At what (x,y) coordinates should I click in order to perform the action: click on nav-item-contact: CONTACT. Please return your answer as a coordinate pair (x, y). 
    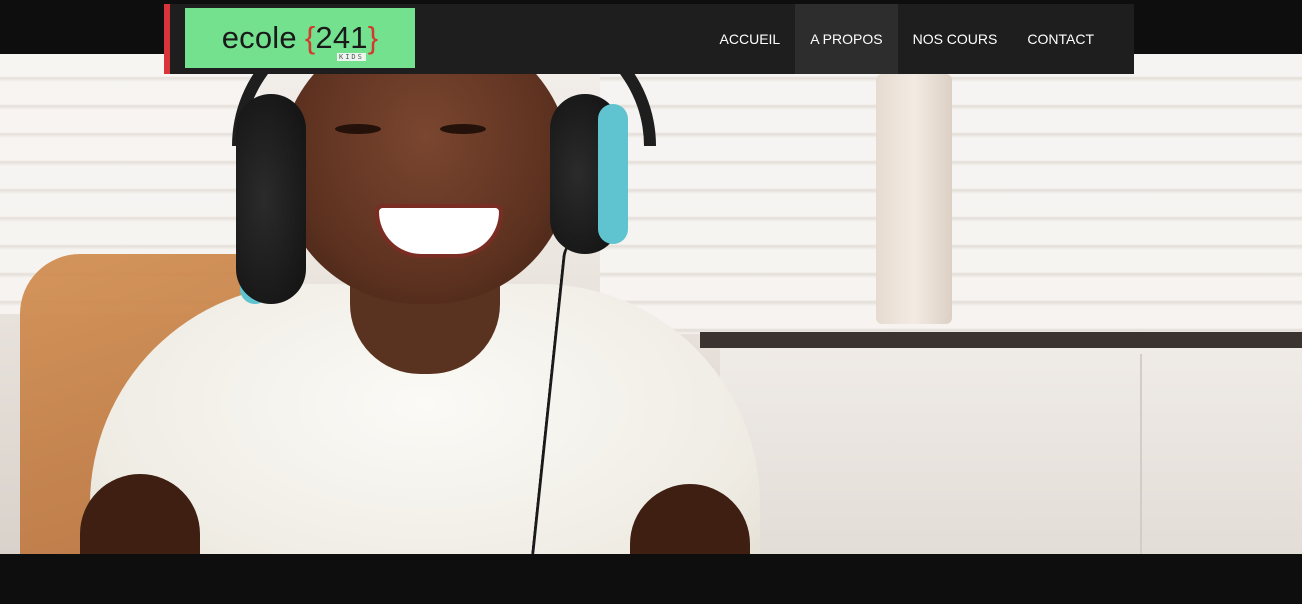
    Looking at the image, I should click on (1060, 39).